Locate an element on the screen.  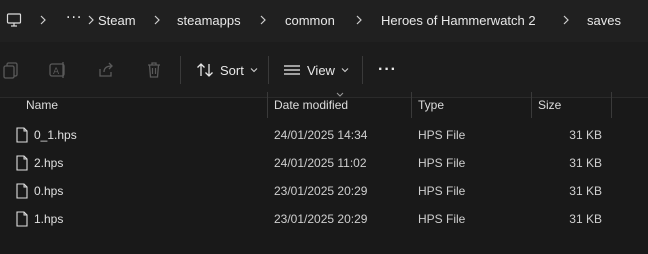
sort-icon is located at coordinates (205, 70).